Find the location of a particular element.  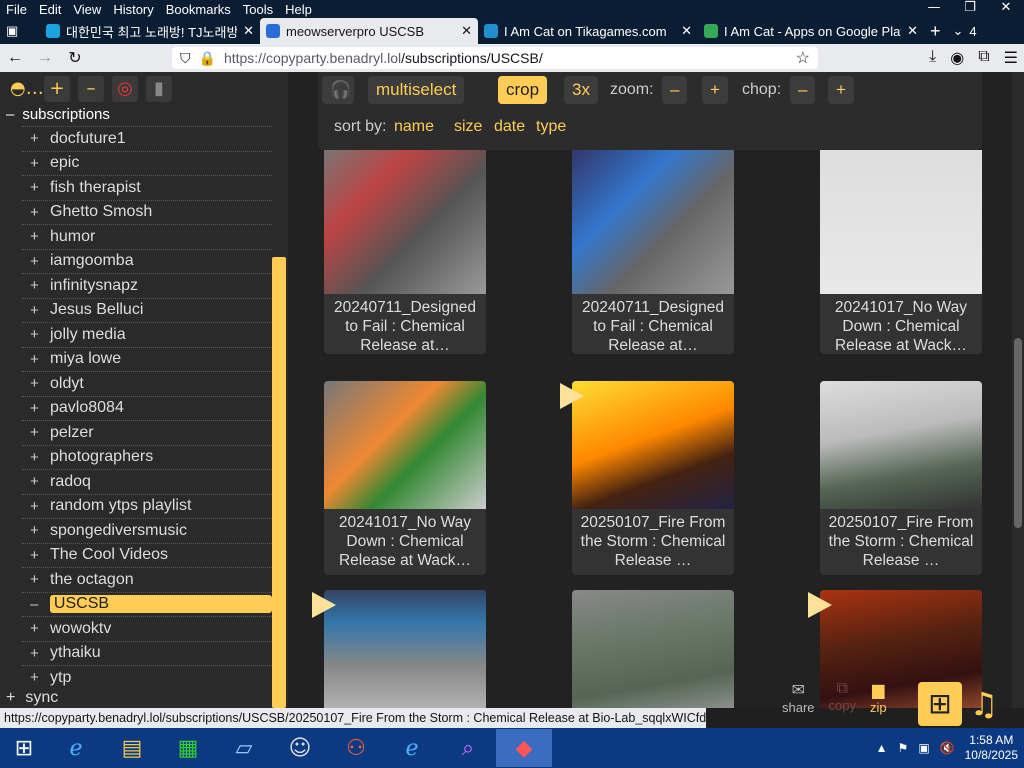

menu-edit: Edit is located at coordinates (50, 9).